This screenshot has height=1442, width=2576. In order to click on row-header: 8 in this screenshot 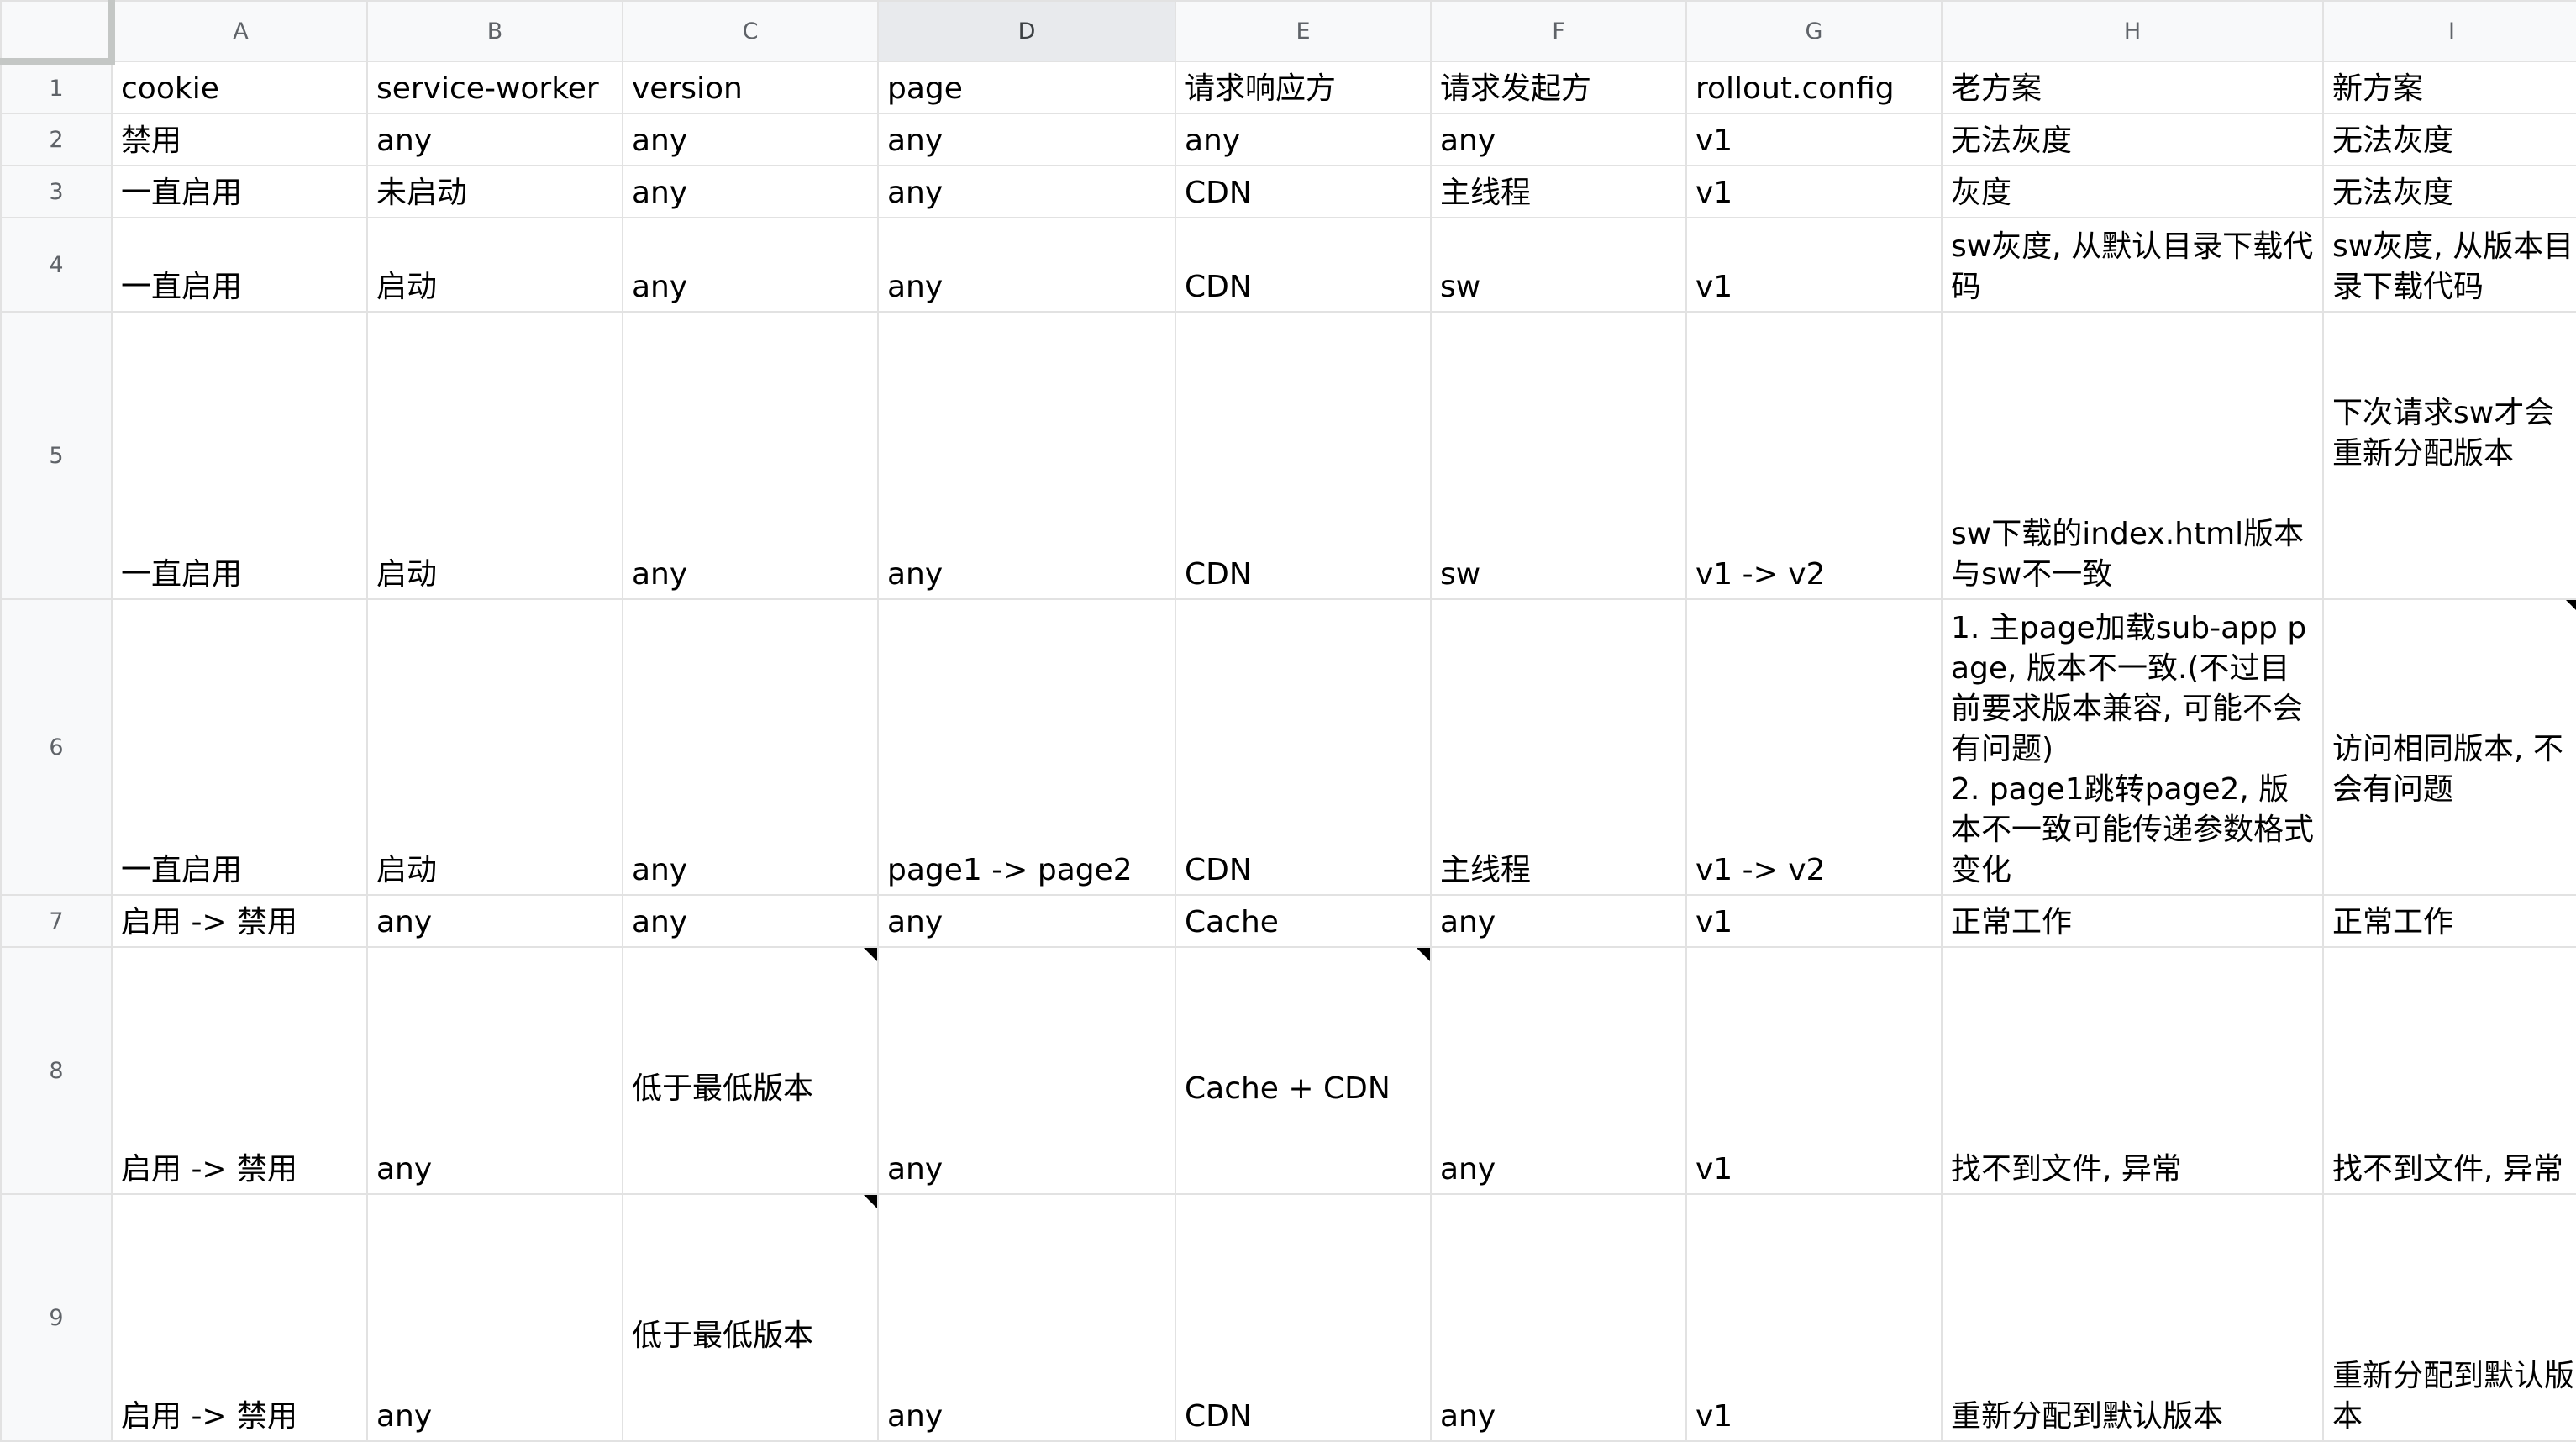, I will do `click(56, 1070)`.